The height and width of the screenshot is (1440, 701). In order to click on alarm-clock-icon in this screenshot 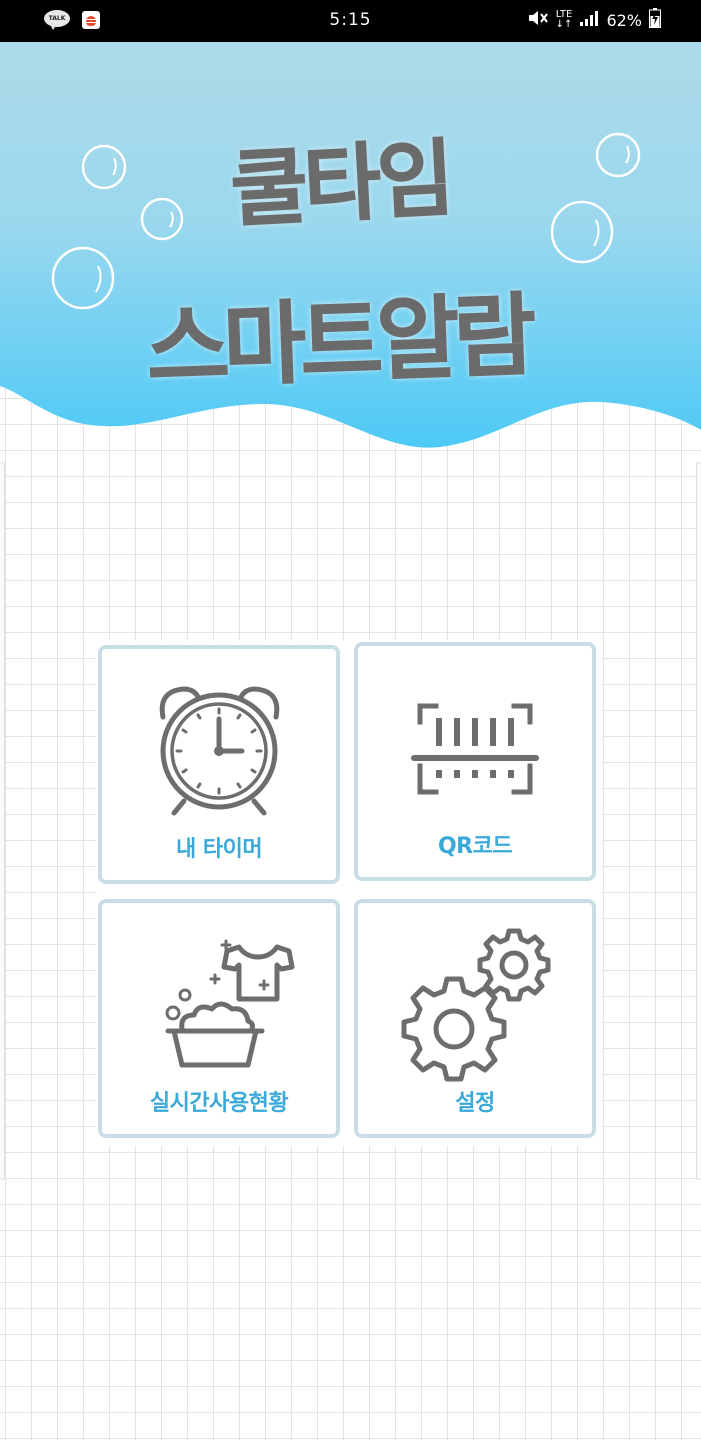, I will do `click(219, 751)`.